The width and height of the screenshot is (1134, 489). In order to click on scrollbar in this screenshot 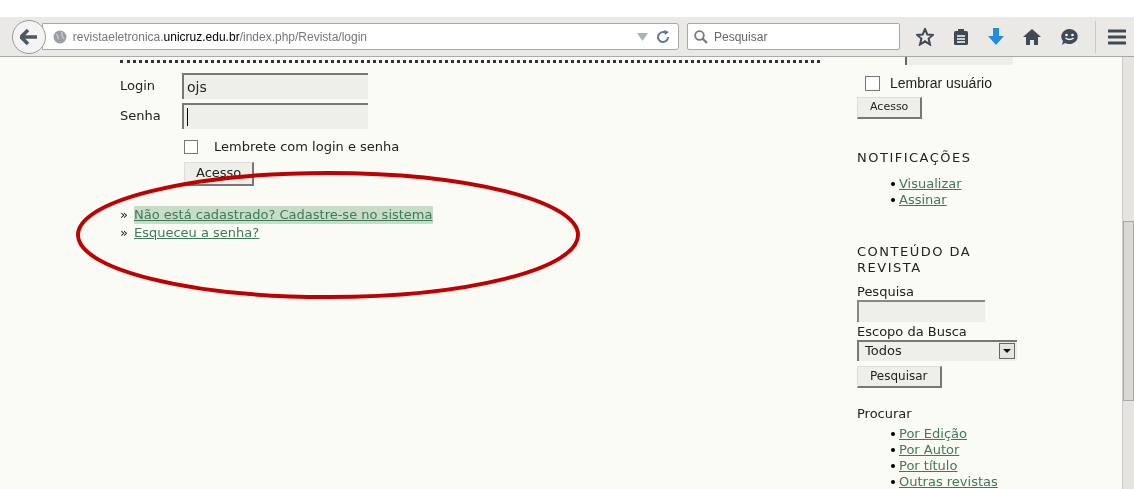, I will do `click(1128, 273)`.